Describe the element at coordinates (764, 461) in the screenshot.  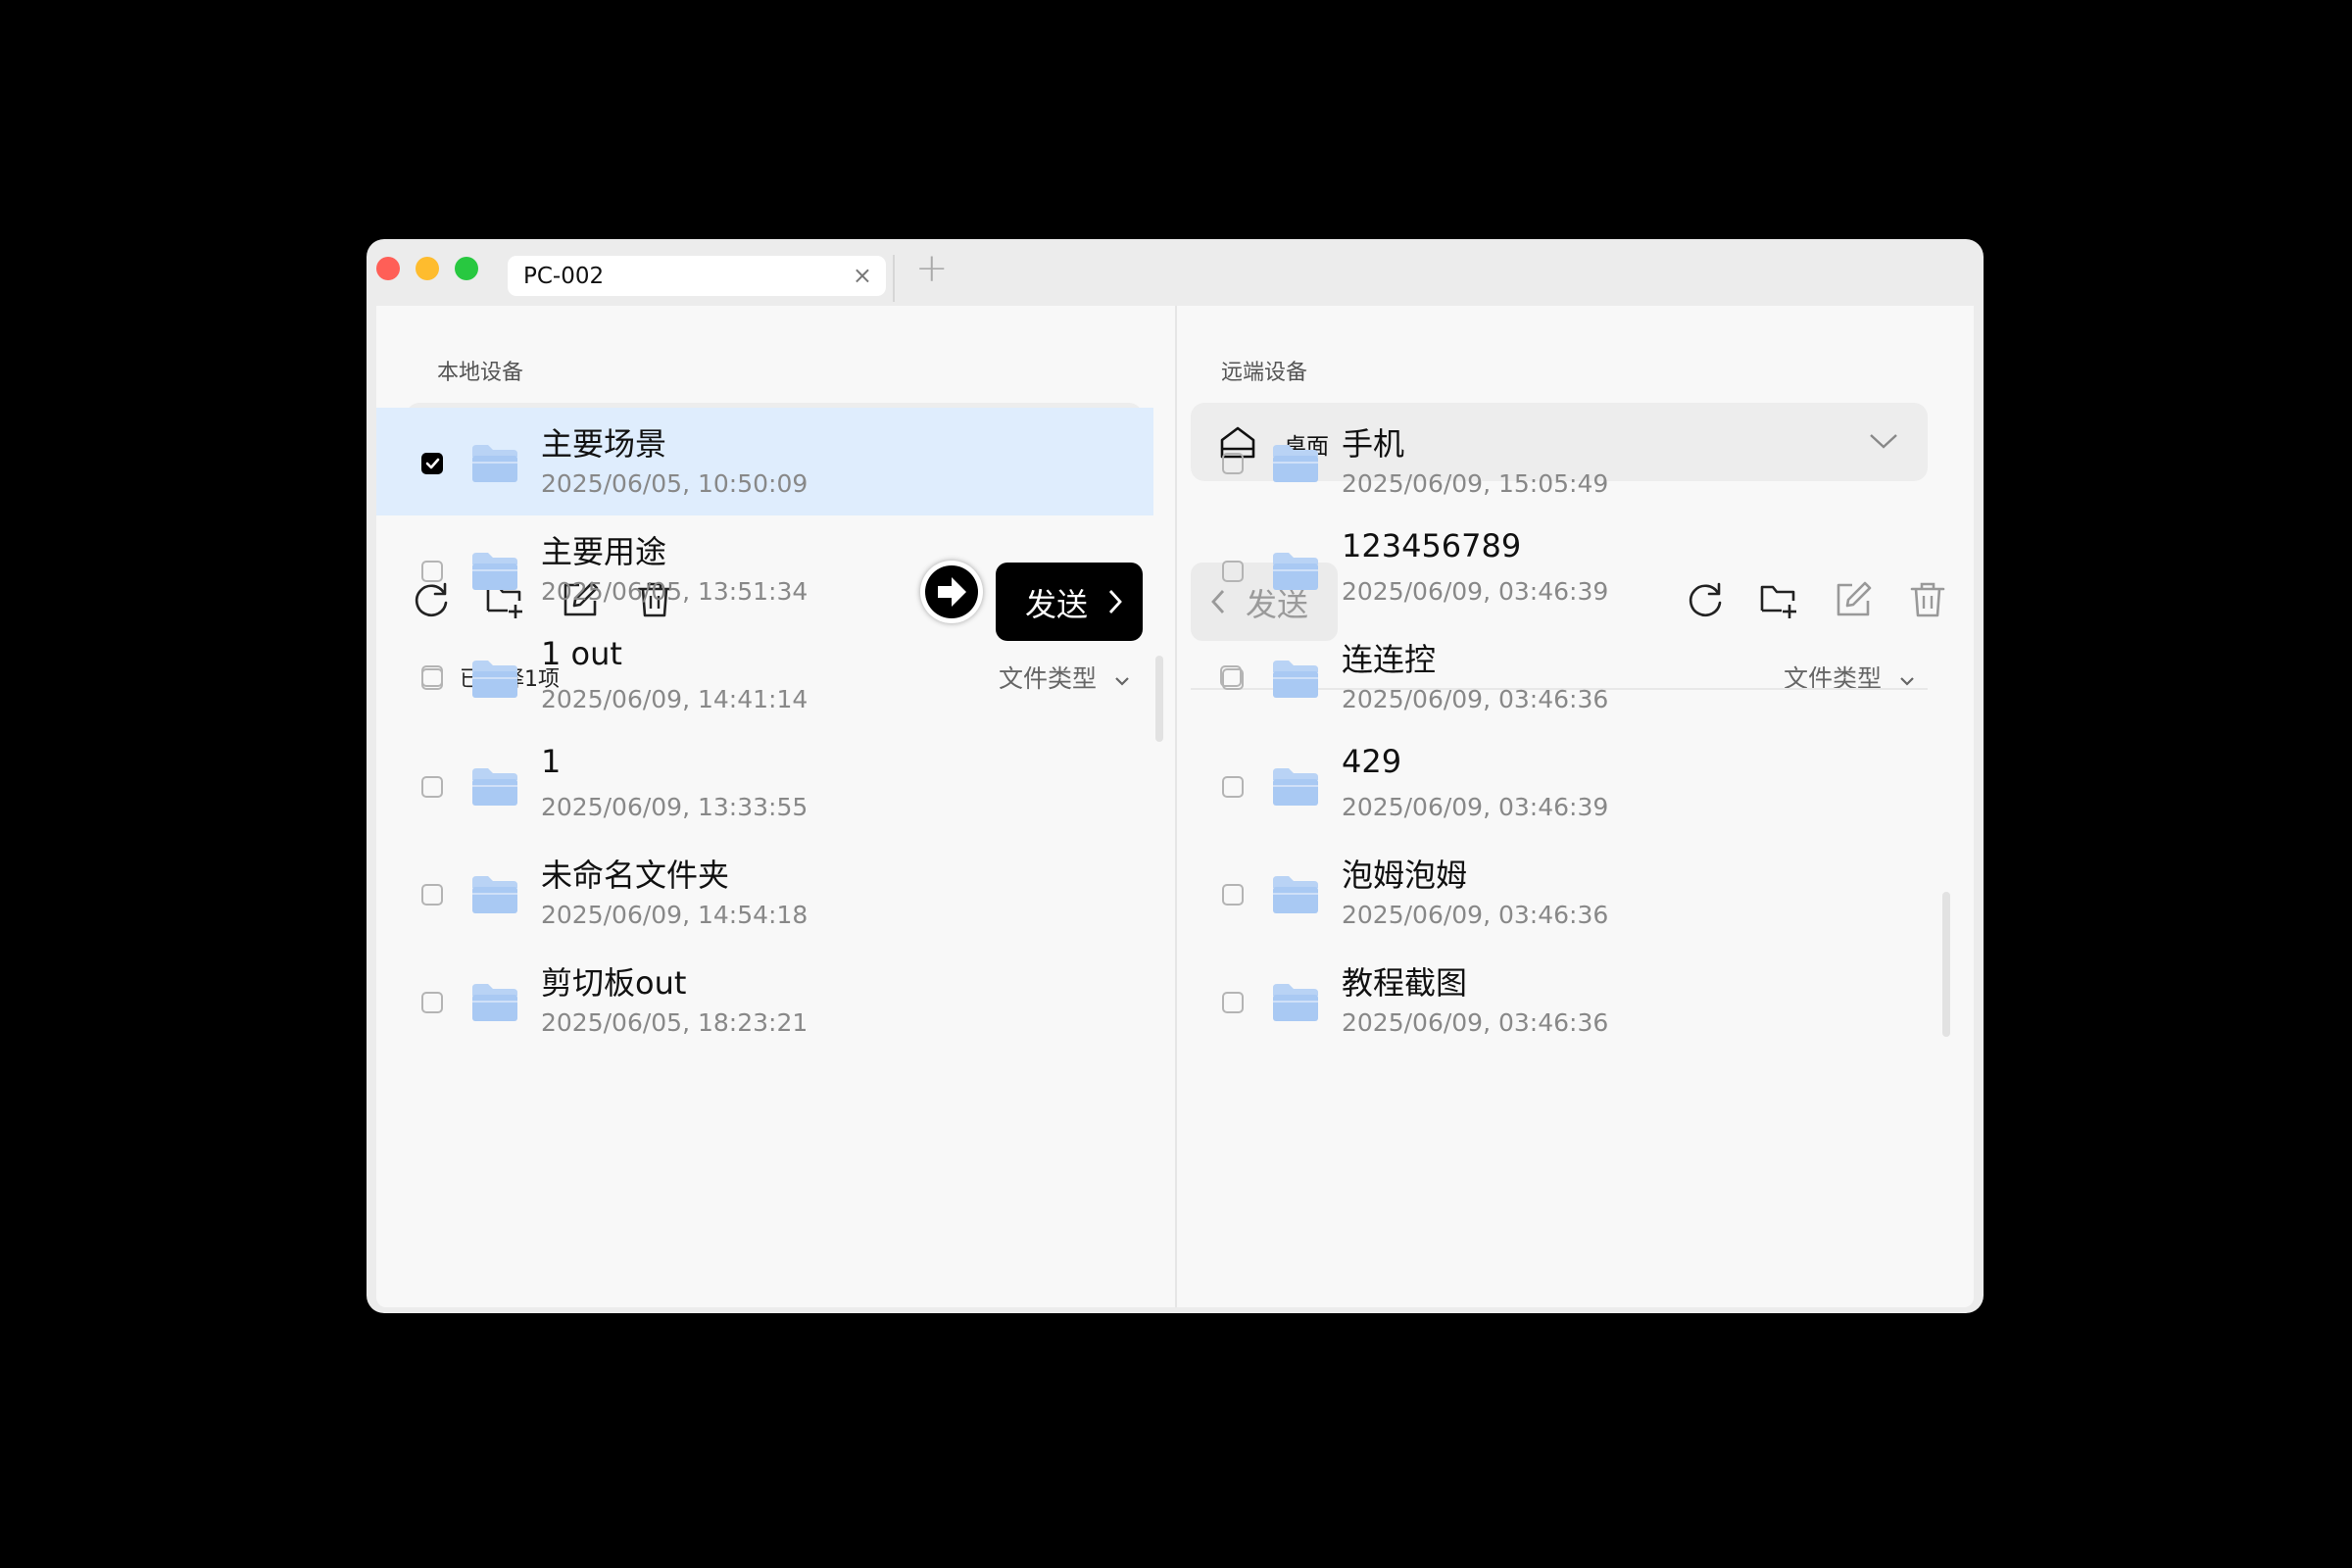
I see `file-row: 主要场景 2025/06/05, 10:50:09` at that location.